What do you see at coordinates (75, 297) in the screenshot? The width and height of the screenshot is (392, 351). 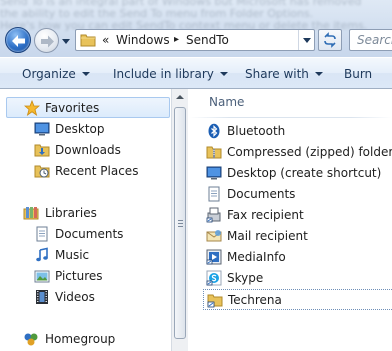 I see `nav-item-label: Videos` at bounding box center [75, 297].